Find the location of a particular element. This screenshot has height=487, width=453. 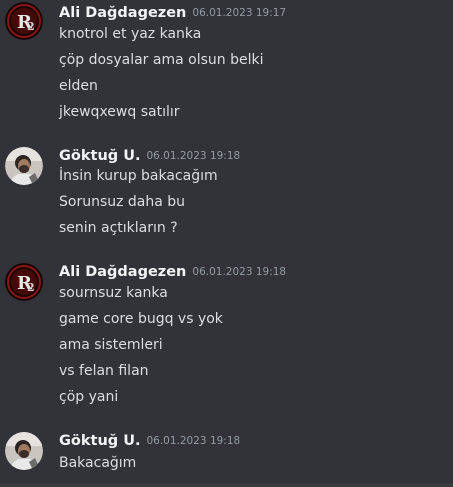

message-text: game core bugq vs yok is located at coordinates (141, 319).